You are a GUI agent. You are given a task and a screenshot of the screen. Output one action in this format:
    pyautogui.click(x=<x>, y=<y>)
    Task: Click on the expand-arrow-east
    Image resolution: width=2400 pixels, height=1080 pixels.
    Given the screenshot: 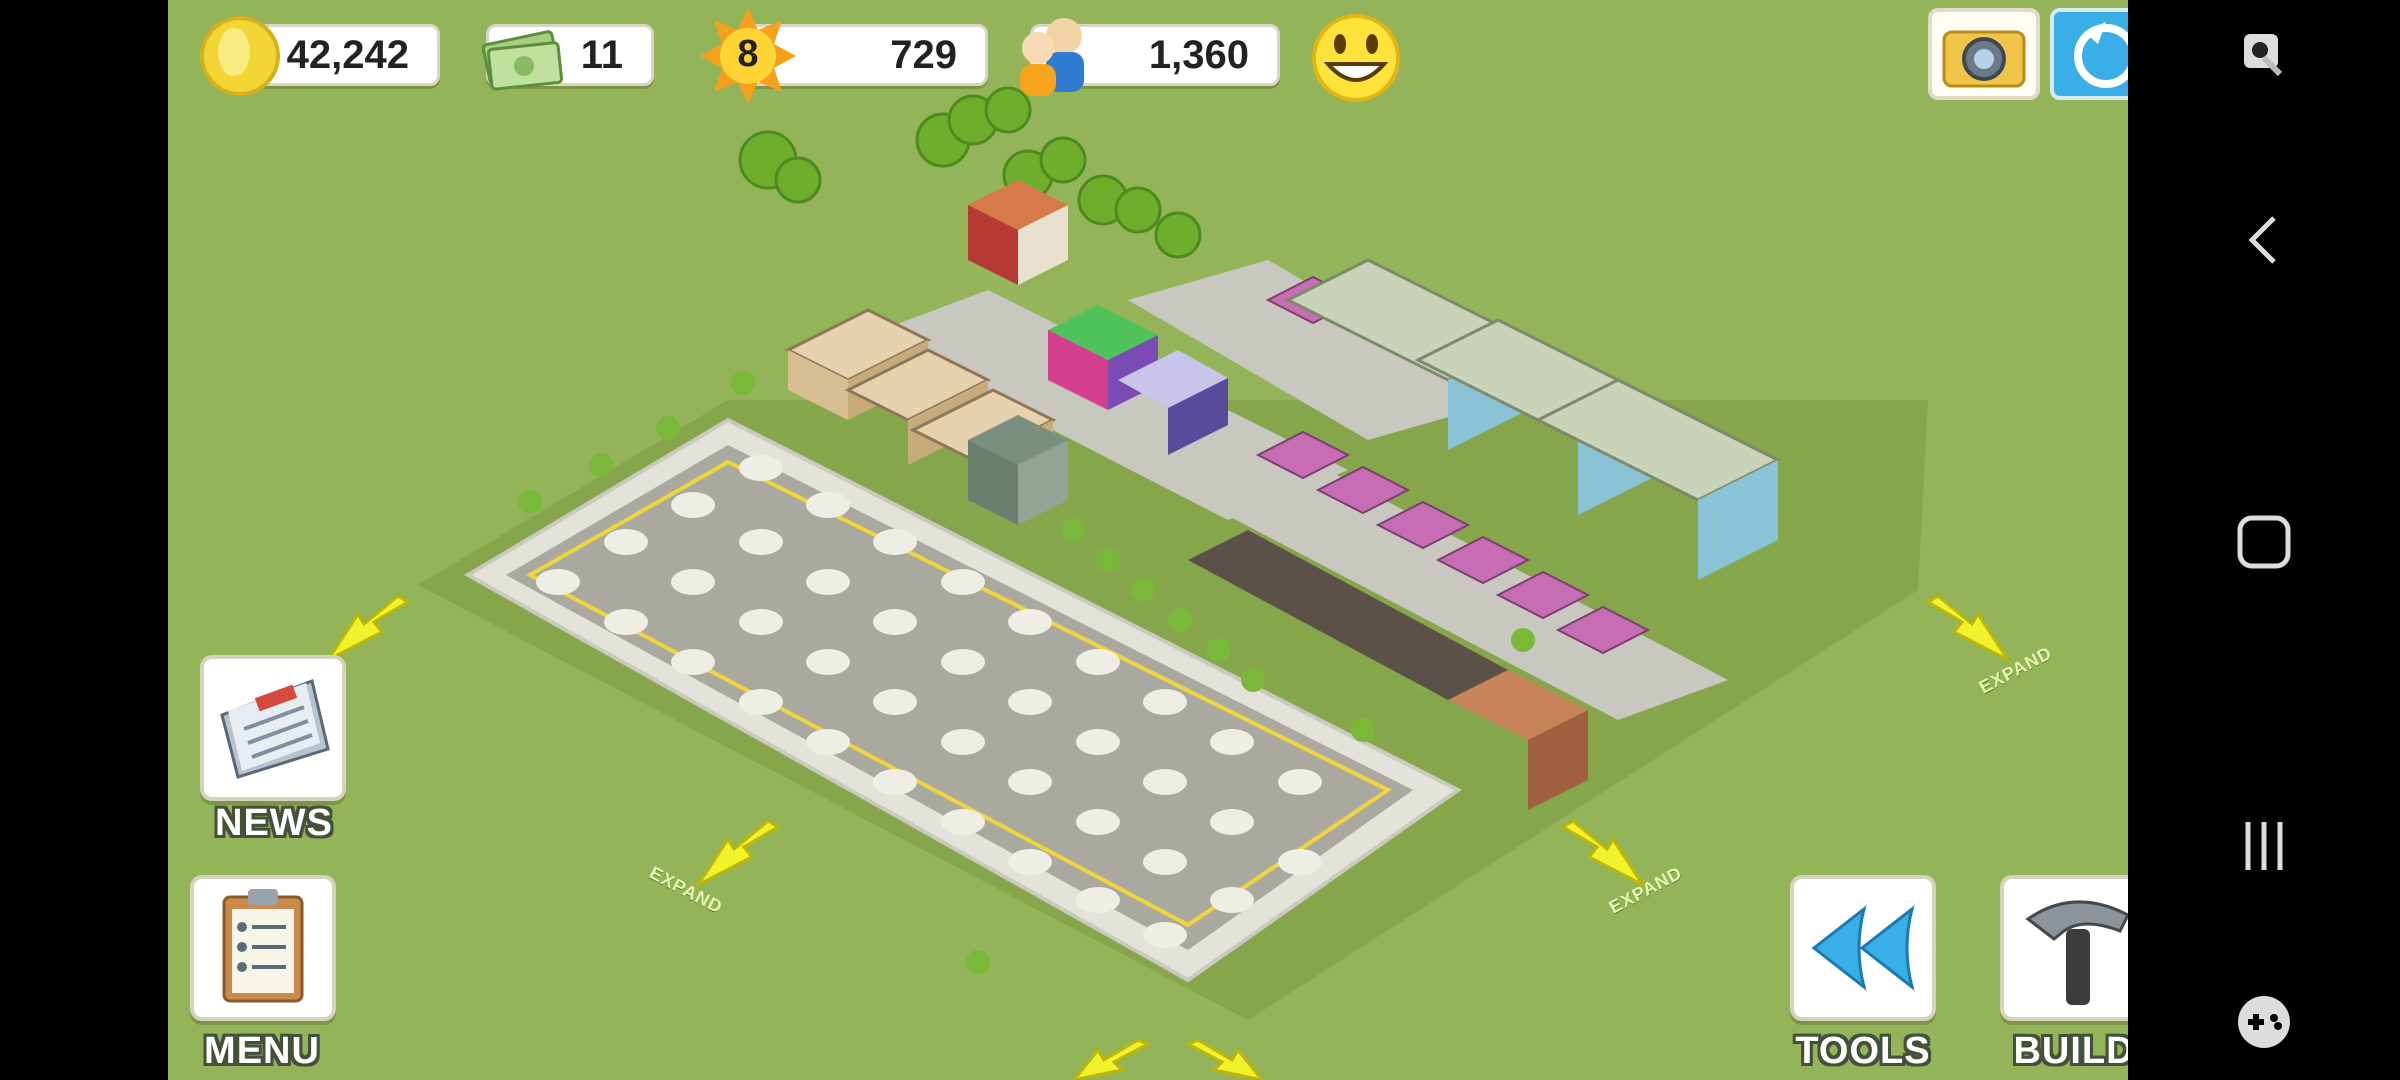 What is the action you would take?
    pyautogui.click(x=1968, y=630)
    